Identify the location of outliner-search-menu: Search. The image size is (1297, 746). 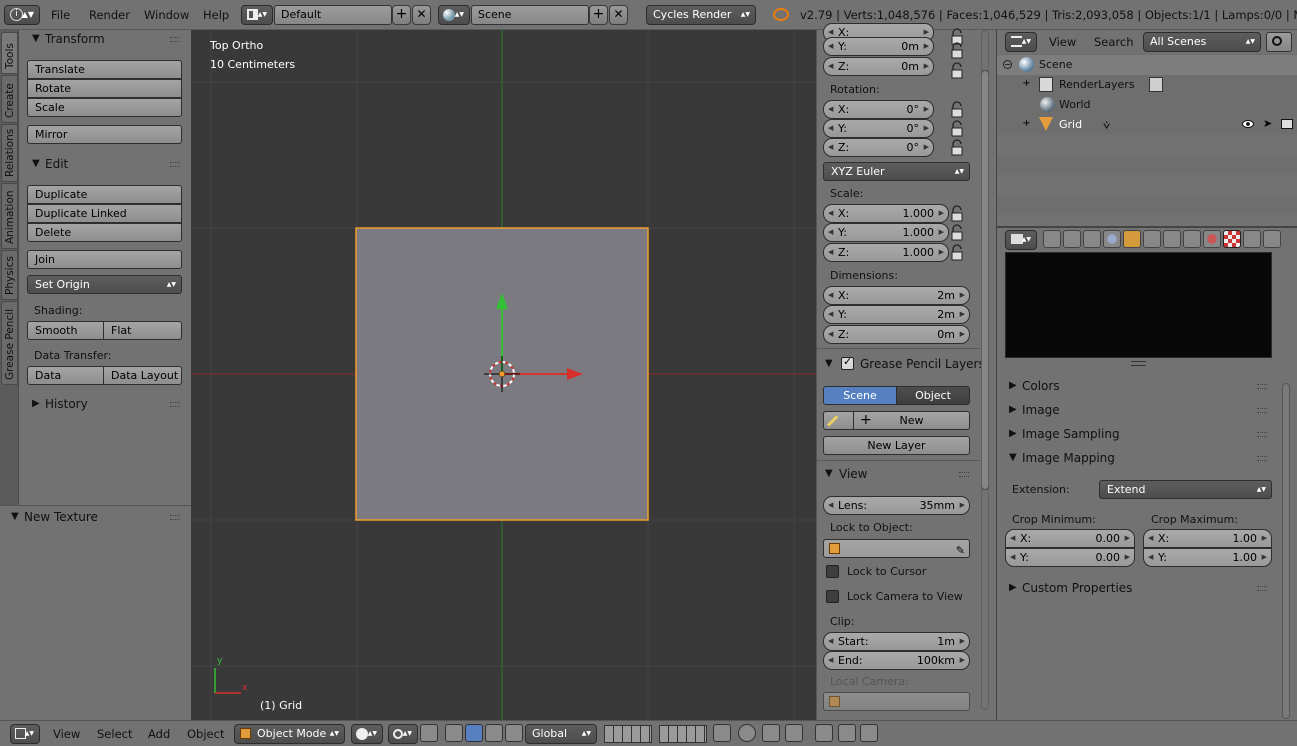
(1114, 42).